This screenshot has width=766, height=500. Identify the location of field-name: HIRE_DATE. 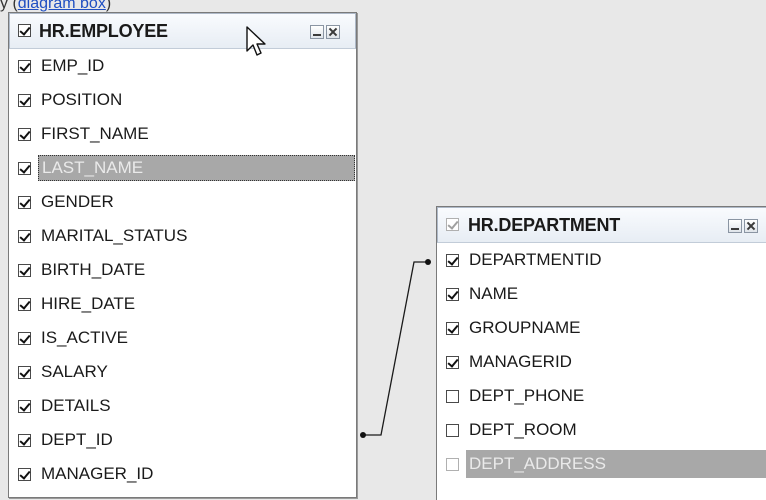
(88, 304).